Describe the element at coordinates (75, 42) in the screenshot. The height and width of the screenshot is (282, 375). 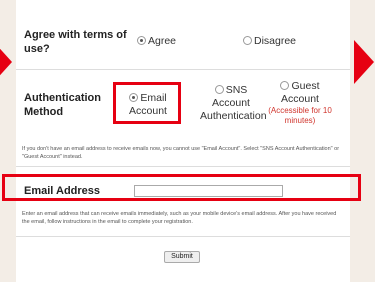
I see `terms-label: Agree with terms of use?` at that location.